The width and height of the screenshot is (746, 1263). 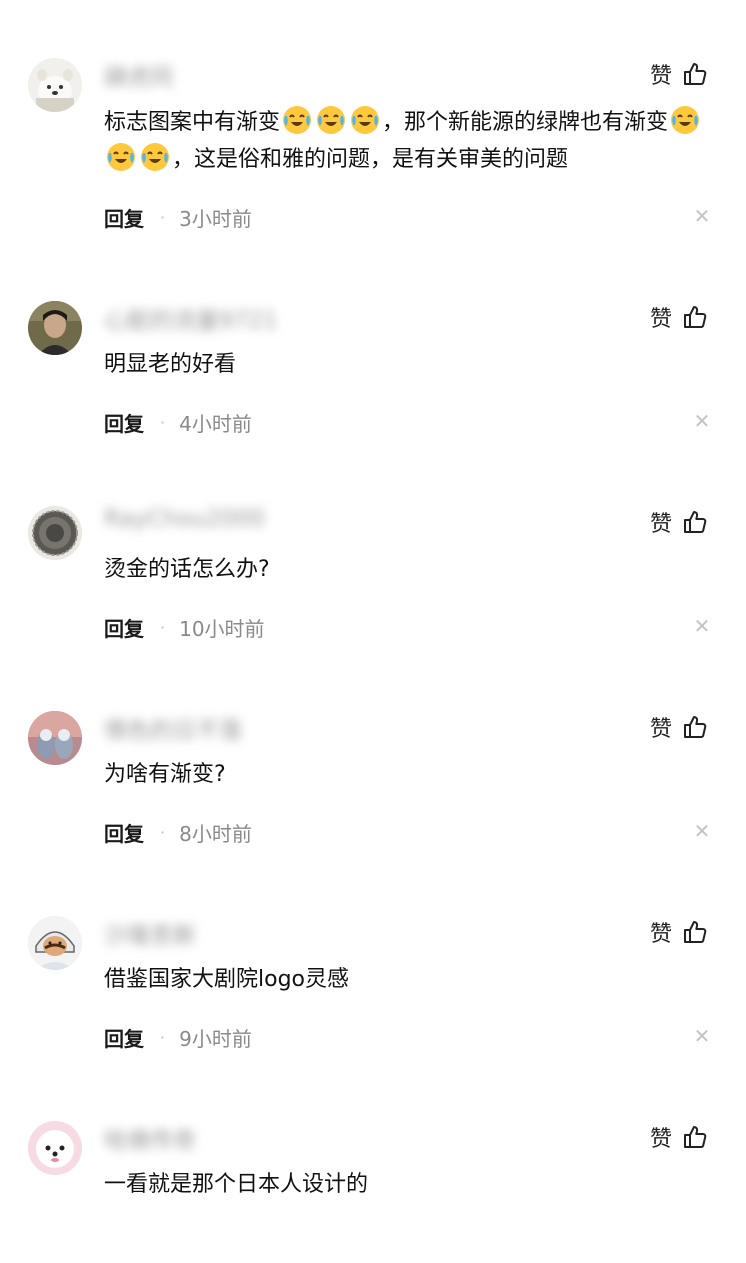 What do you see at coordinates (178, 217) in the screenshot?
I see `comment-meta: 回复 · 3小时前` at bounding box center [178, 217].